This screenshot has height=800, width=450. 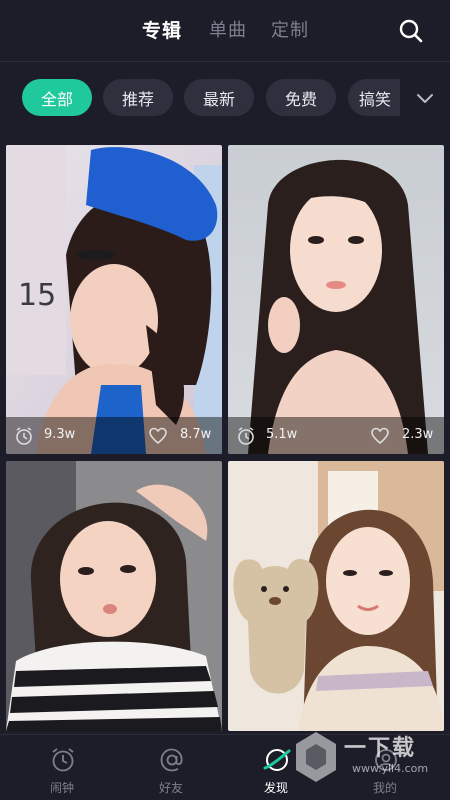 What do you see at coordinates (282, 434) in the screenshot?
I see `play-count: 5.1w` at bounding box center [282, 434].